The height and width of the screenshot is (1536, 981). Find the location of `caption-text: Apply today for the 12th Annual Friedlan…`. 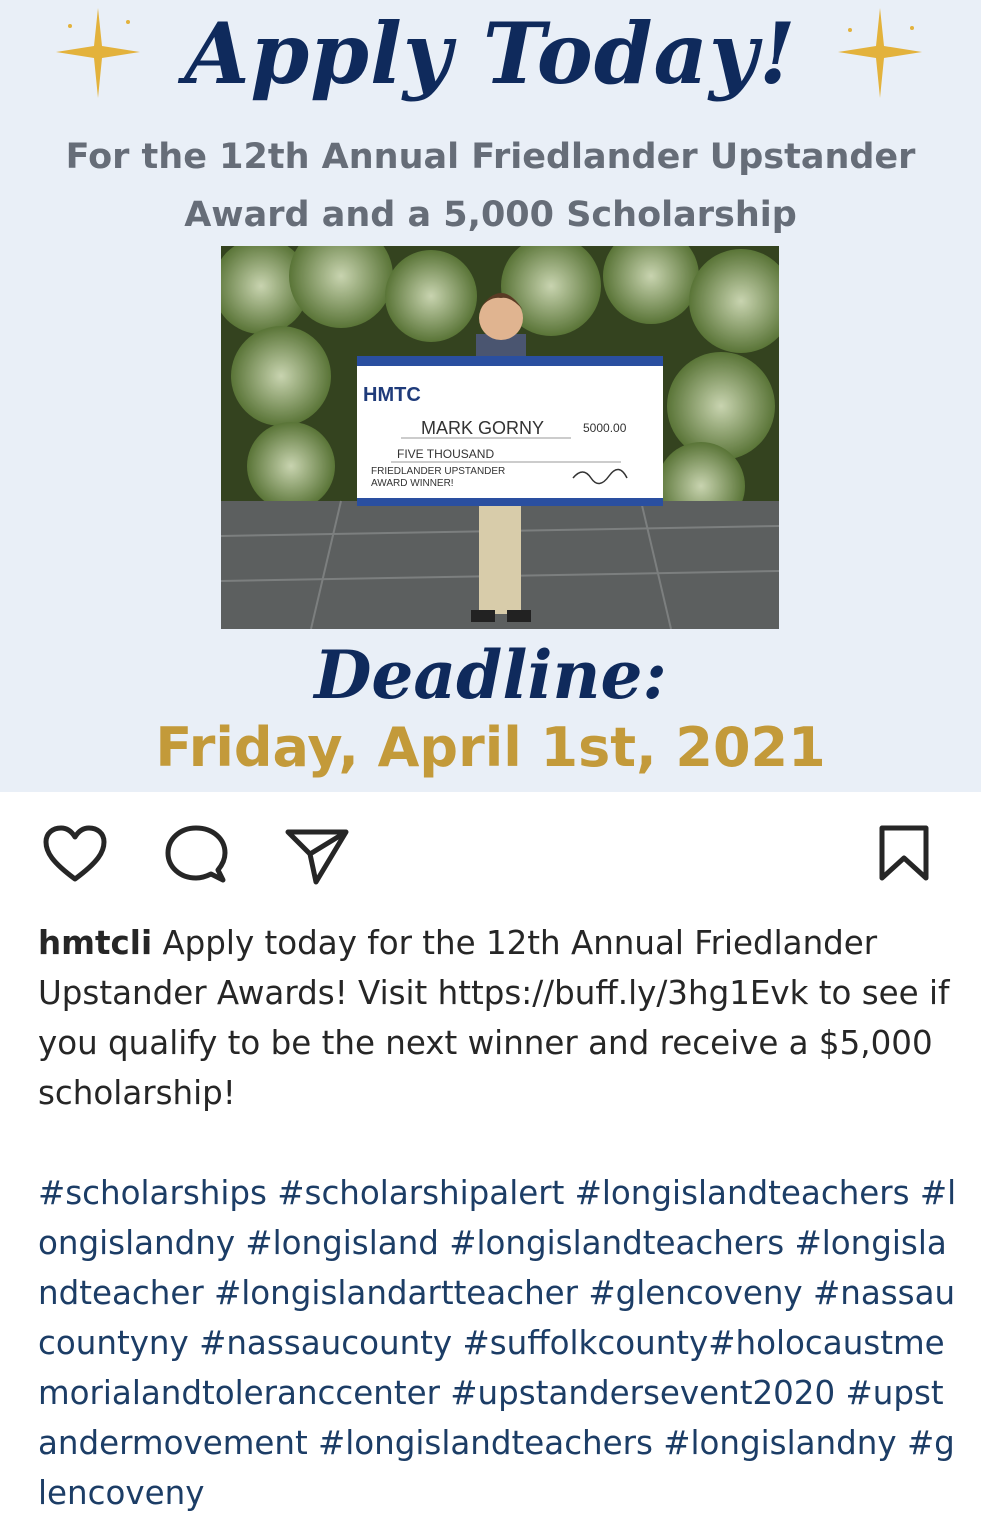

caption-text: Apply today for the 12th Annual Friedlan… is located at coordinates (494, 1018).